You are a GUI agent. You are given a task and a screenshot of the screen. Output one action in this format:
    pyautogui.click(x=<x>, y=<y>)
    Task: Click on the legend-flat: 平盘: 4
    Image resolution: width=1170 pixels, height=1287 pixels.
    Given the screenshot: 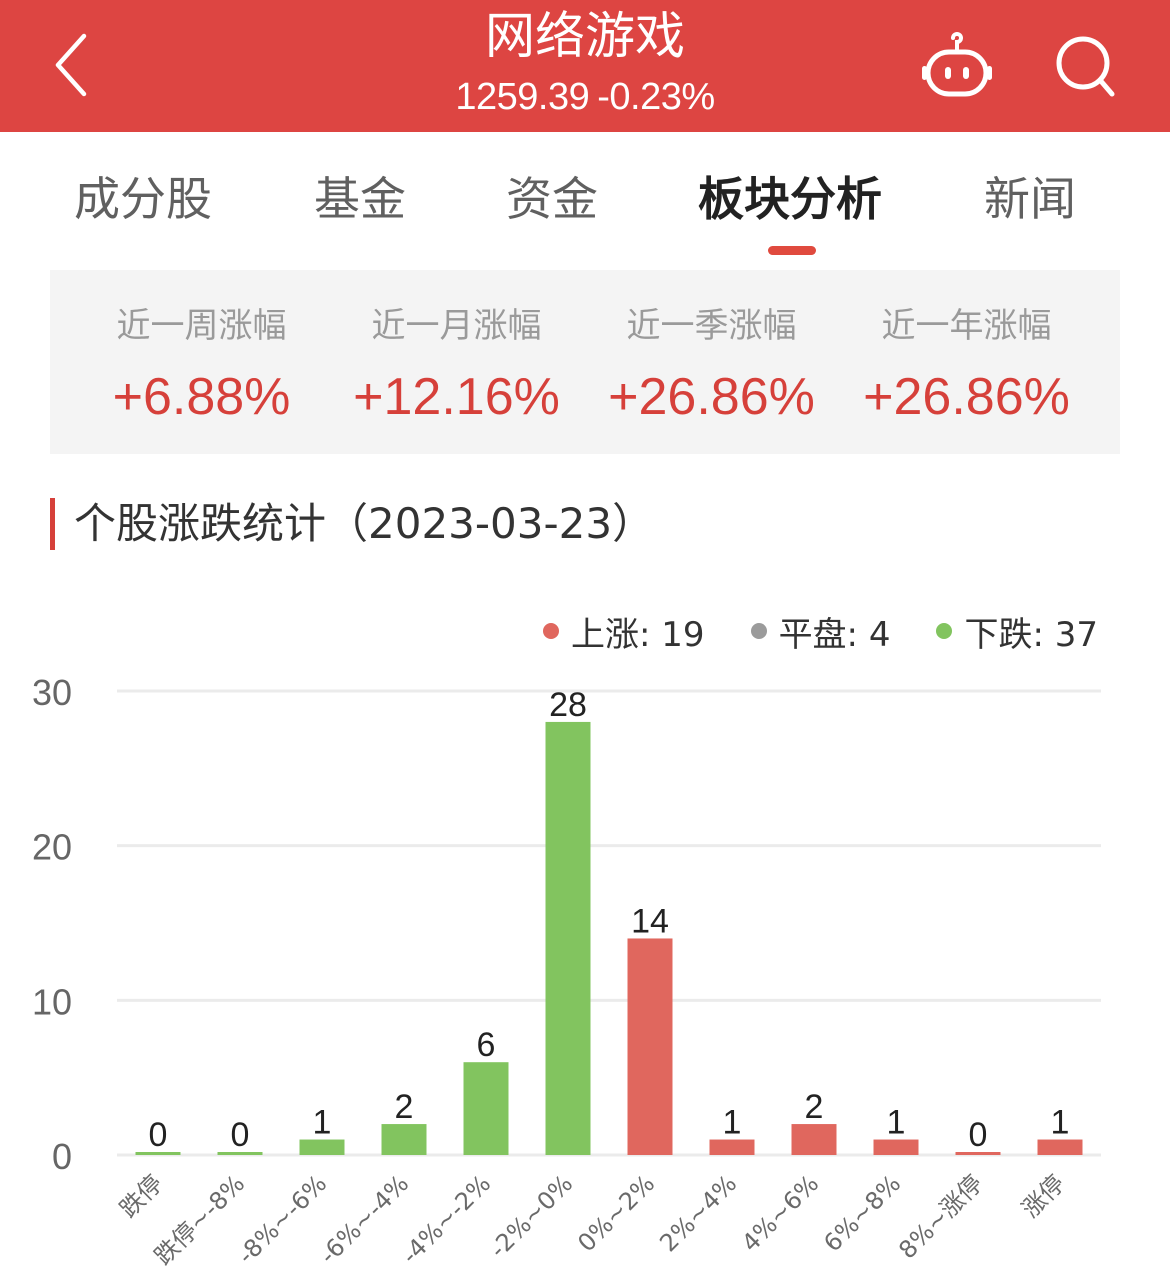 What is the action you would take?
    pyautogui.click(x=820, y=631)
    